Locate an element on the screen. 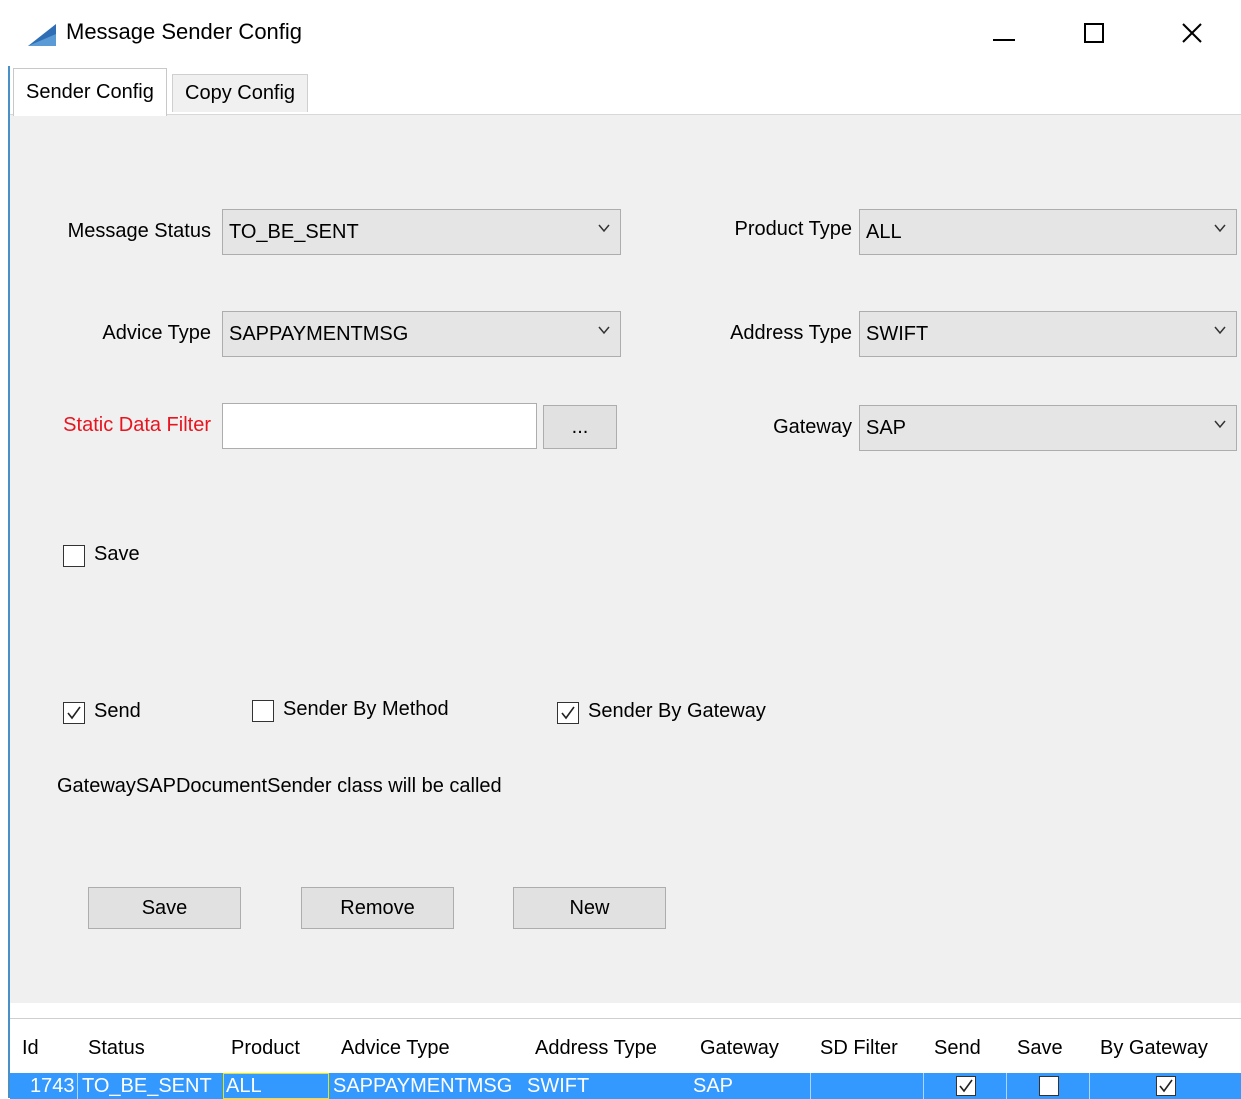  column-header-by-gateway: By Gateway is located at coordinates (1154, 1048).